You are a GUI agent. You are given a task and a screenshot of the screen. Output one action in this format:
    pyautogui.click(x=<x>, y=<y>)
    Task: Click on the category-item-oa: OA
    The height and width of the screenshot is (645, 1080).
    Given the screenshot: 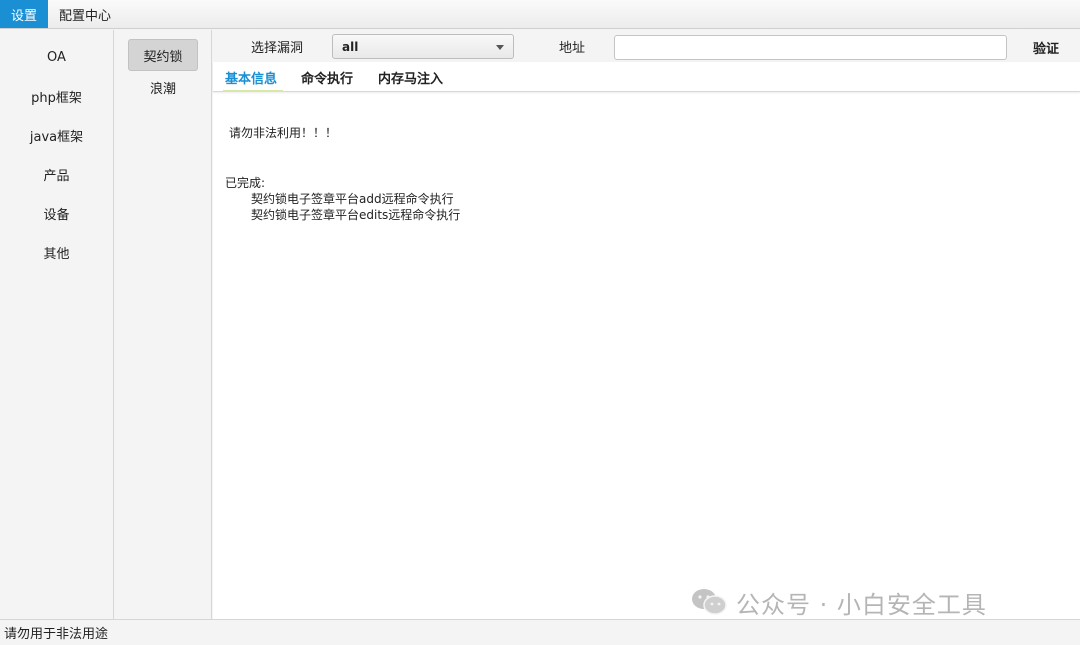 What is the action you would take?
    pyautogui.click(x=56, y=57)
    